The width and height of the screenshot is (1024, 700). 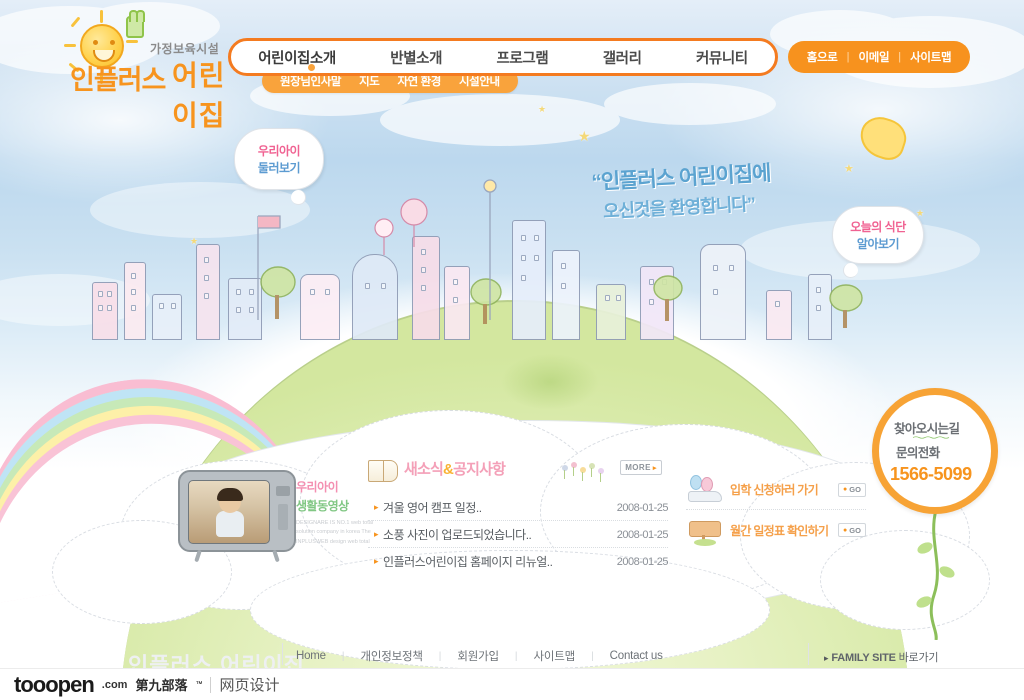 I want to click on site-logo: 가정보육시설 인플러스 어린이집, so click(x=134, y=70).